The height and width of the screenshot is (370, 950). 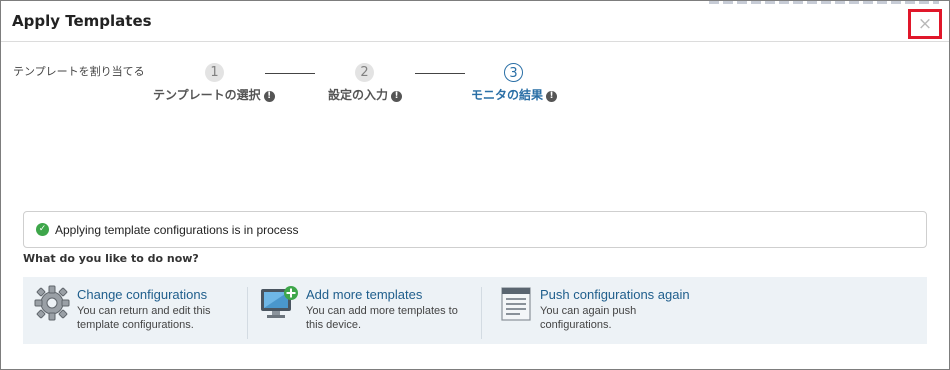 I want to click on step-label-text: 設定の入力, so click(x=358, y=95).